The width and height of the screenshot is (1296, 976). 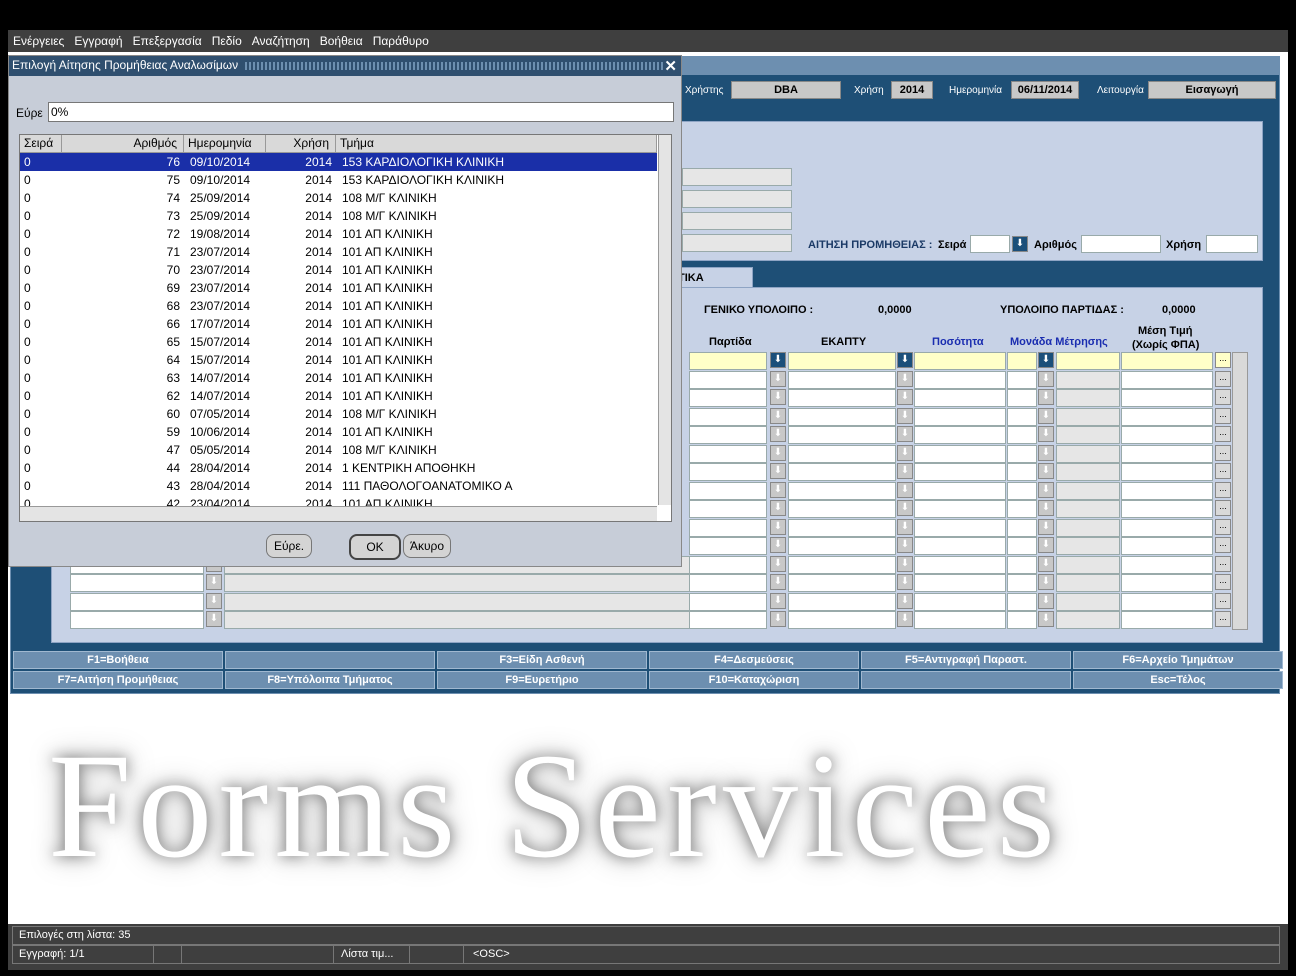 What do you see at coordinates (289, 546) in the screenshot?
I see `find-button: Εύρε.` at bounding box center [289, 546].